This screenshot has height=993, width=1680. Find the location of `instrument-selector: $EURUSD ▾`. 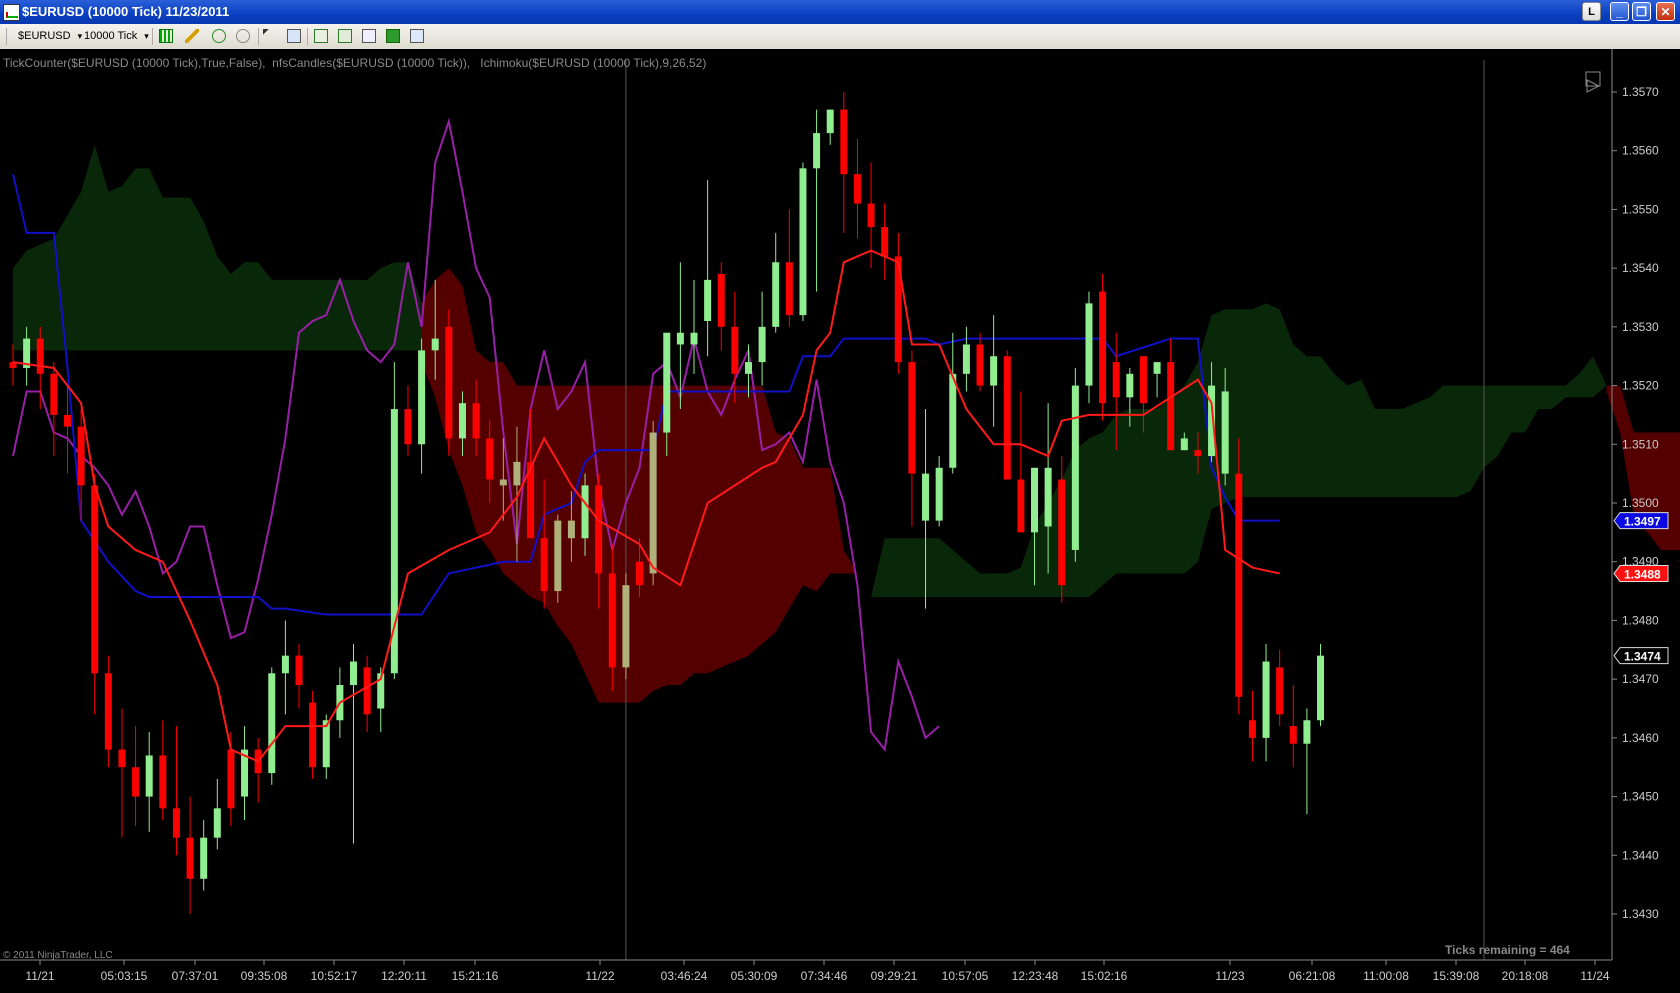

instrument-selector: $EURUSD ▾ is located at coordinates (50, 36).